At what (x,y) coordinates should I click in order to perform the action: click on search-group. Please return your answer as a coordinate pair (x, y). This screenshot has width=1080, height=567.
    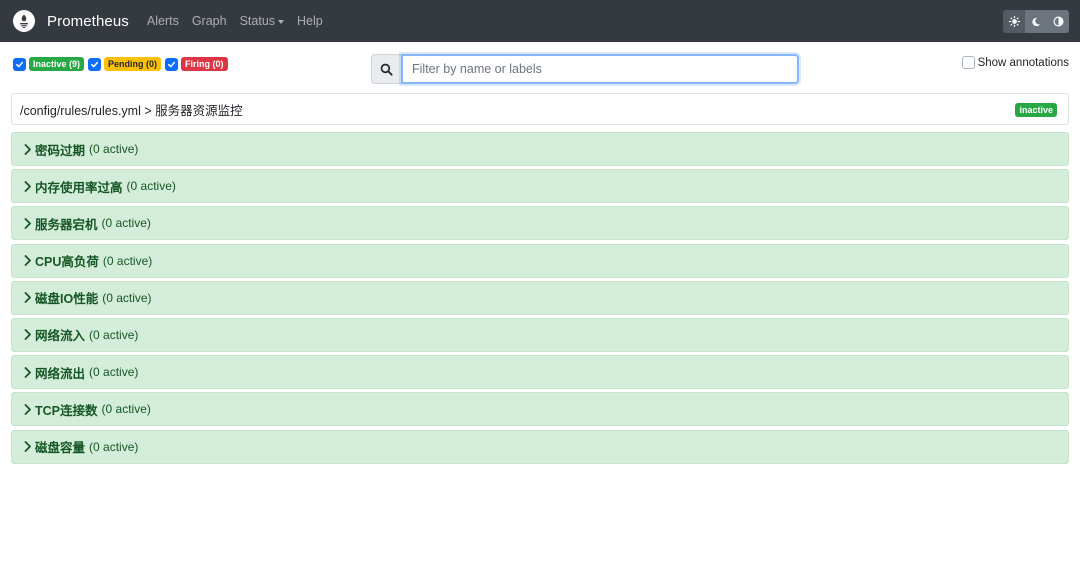
    Looking at the image, I should click on (585, 69).